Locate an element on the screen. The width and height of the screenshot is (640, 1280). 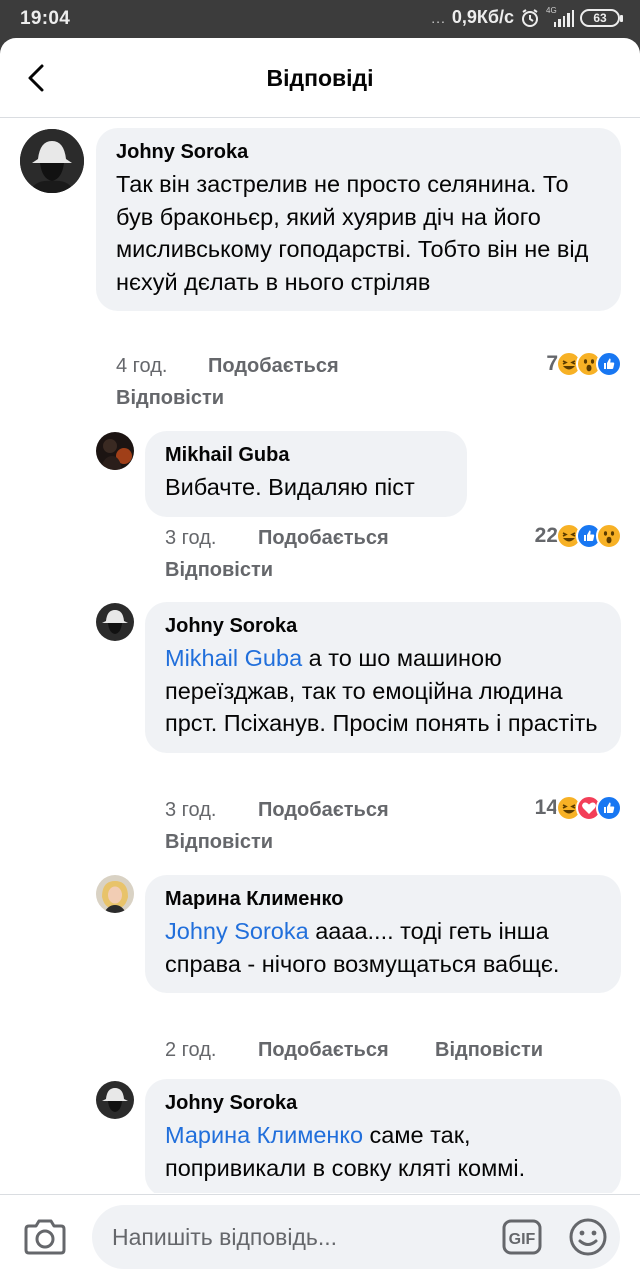
emoji-button is located at coordinates (588, 1237).